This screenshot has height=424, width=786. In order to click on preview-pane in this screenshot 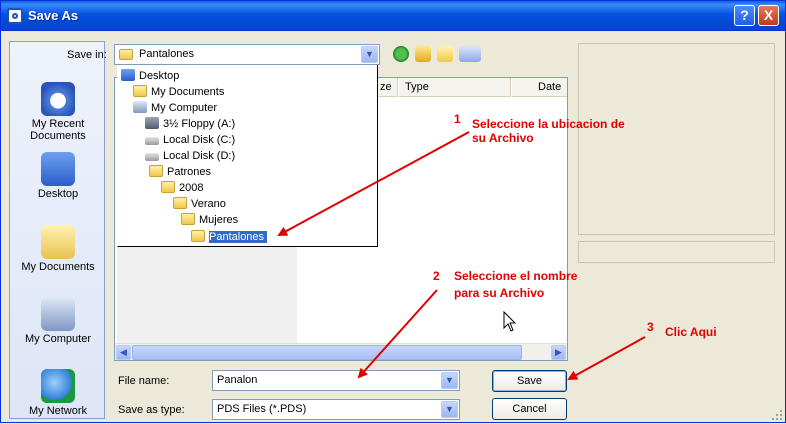, I will do `click(676, 139)`.